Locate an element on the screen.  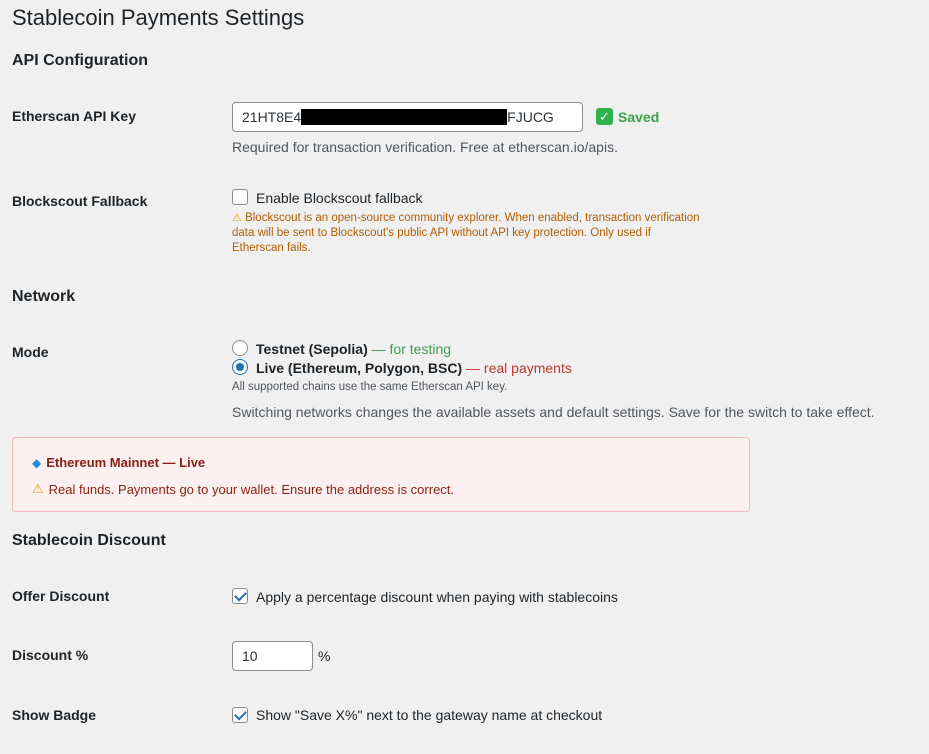
percent-unit: % is located at coordinates (324, 656).